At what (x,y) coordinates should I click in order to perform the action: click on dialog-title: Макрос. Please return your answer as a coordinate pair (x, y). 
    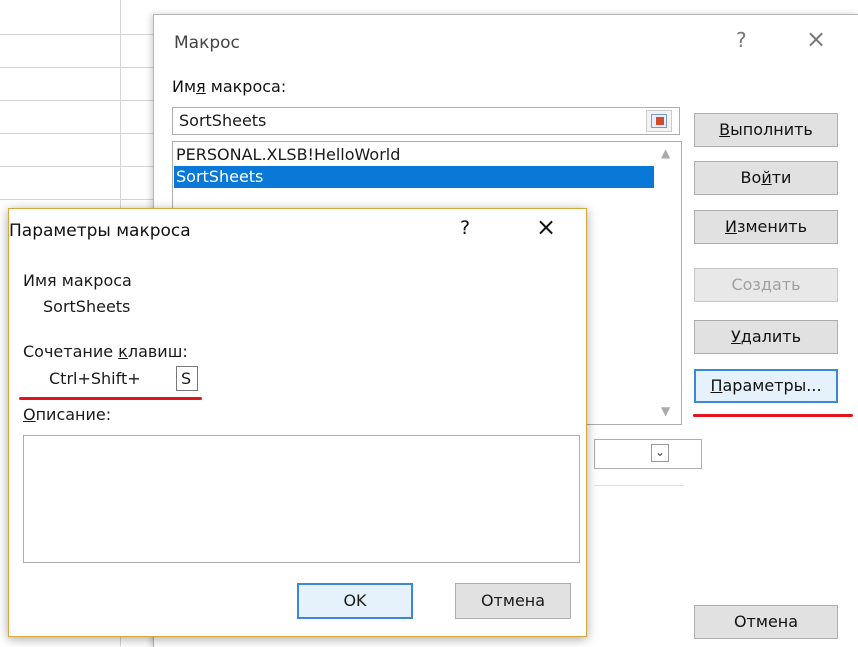
    Looking at the image, I should click on (207, 43).